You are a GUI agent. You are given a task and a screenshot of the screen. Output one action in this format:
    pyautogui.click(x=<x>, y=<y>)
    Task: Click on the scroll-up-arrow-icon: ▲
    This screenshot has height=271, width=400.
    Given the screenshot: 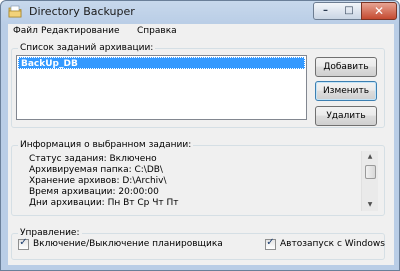 What is the action you would take?
    pyautogui.click(x=370, y=157)
    